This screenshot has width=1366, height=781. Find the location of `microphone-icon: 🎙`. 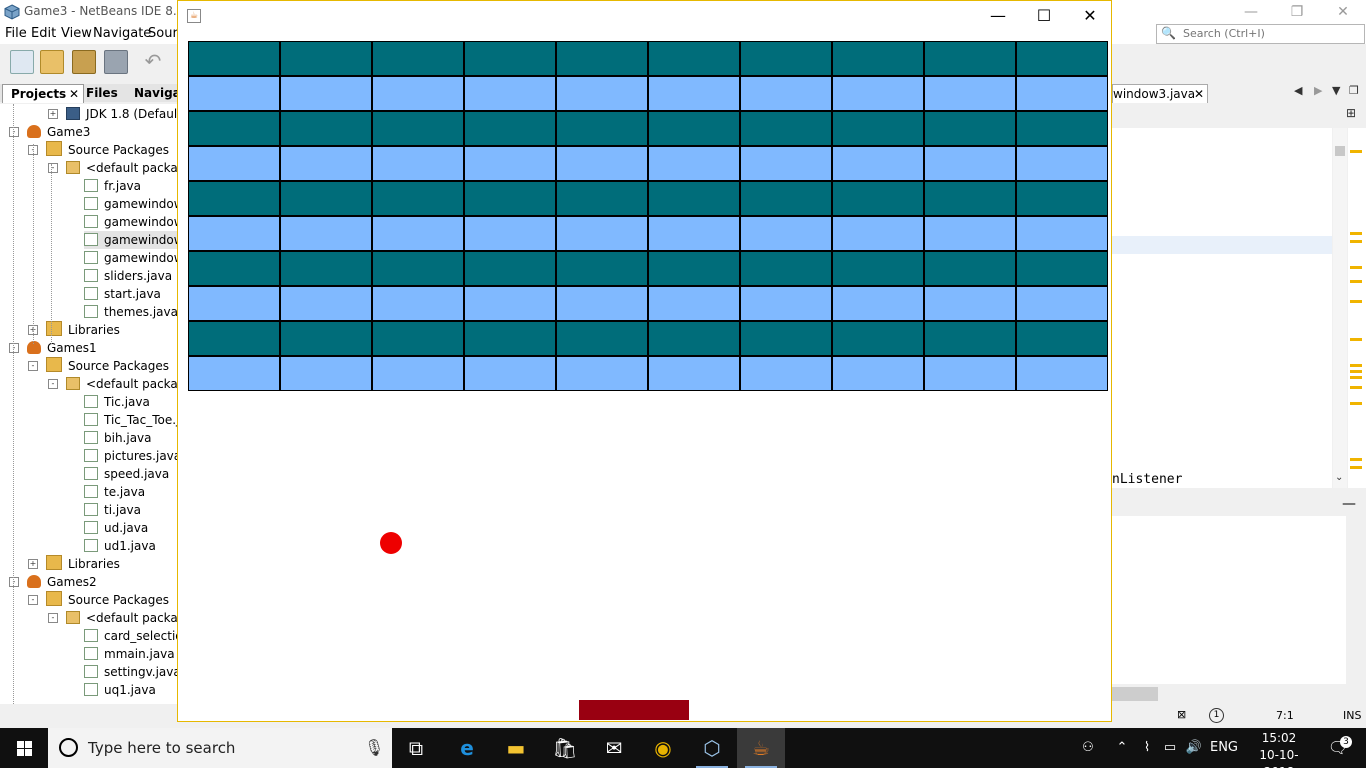

microphone-icon: 🎙 is located at coordinates (374, 747).